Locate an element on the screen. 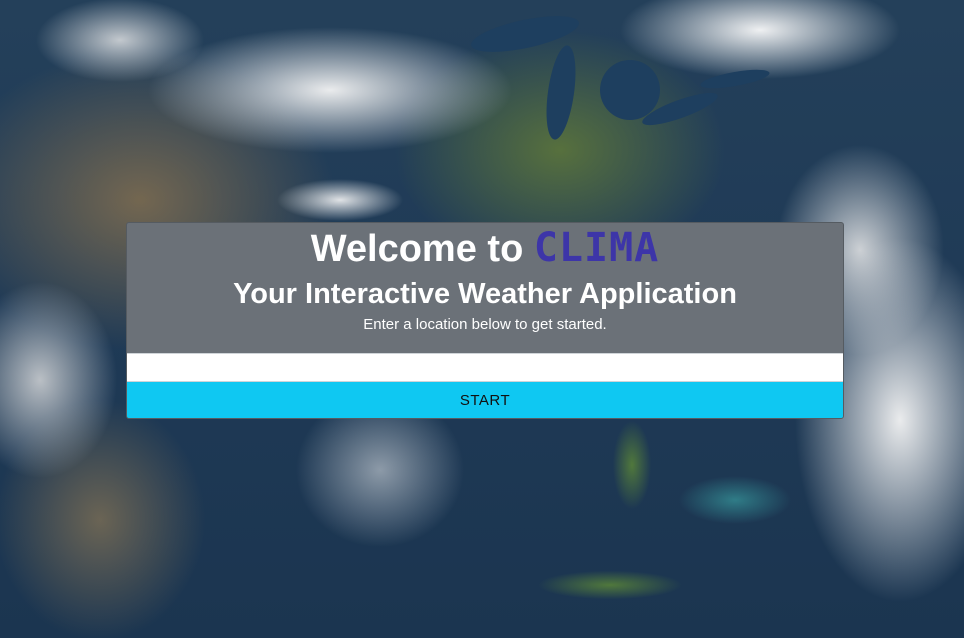  instruction-text: Enter a location below to get started. is located at coordinates (485, 324).